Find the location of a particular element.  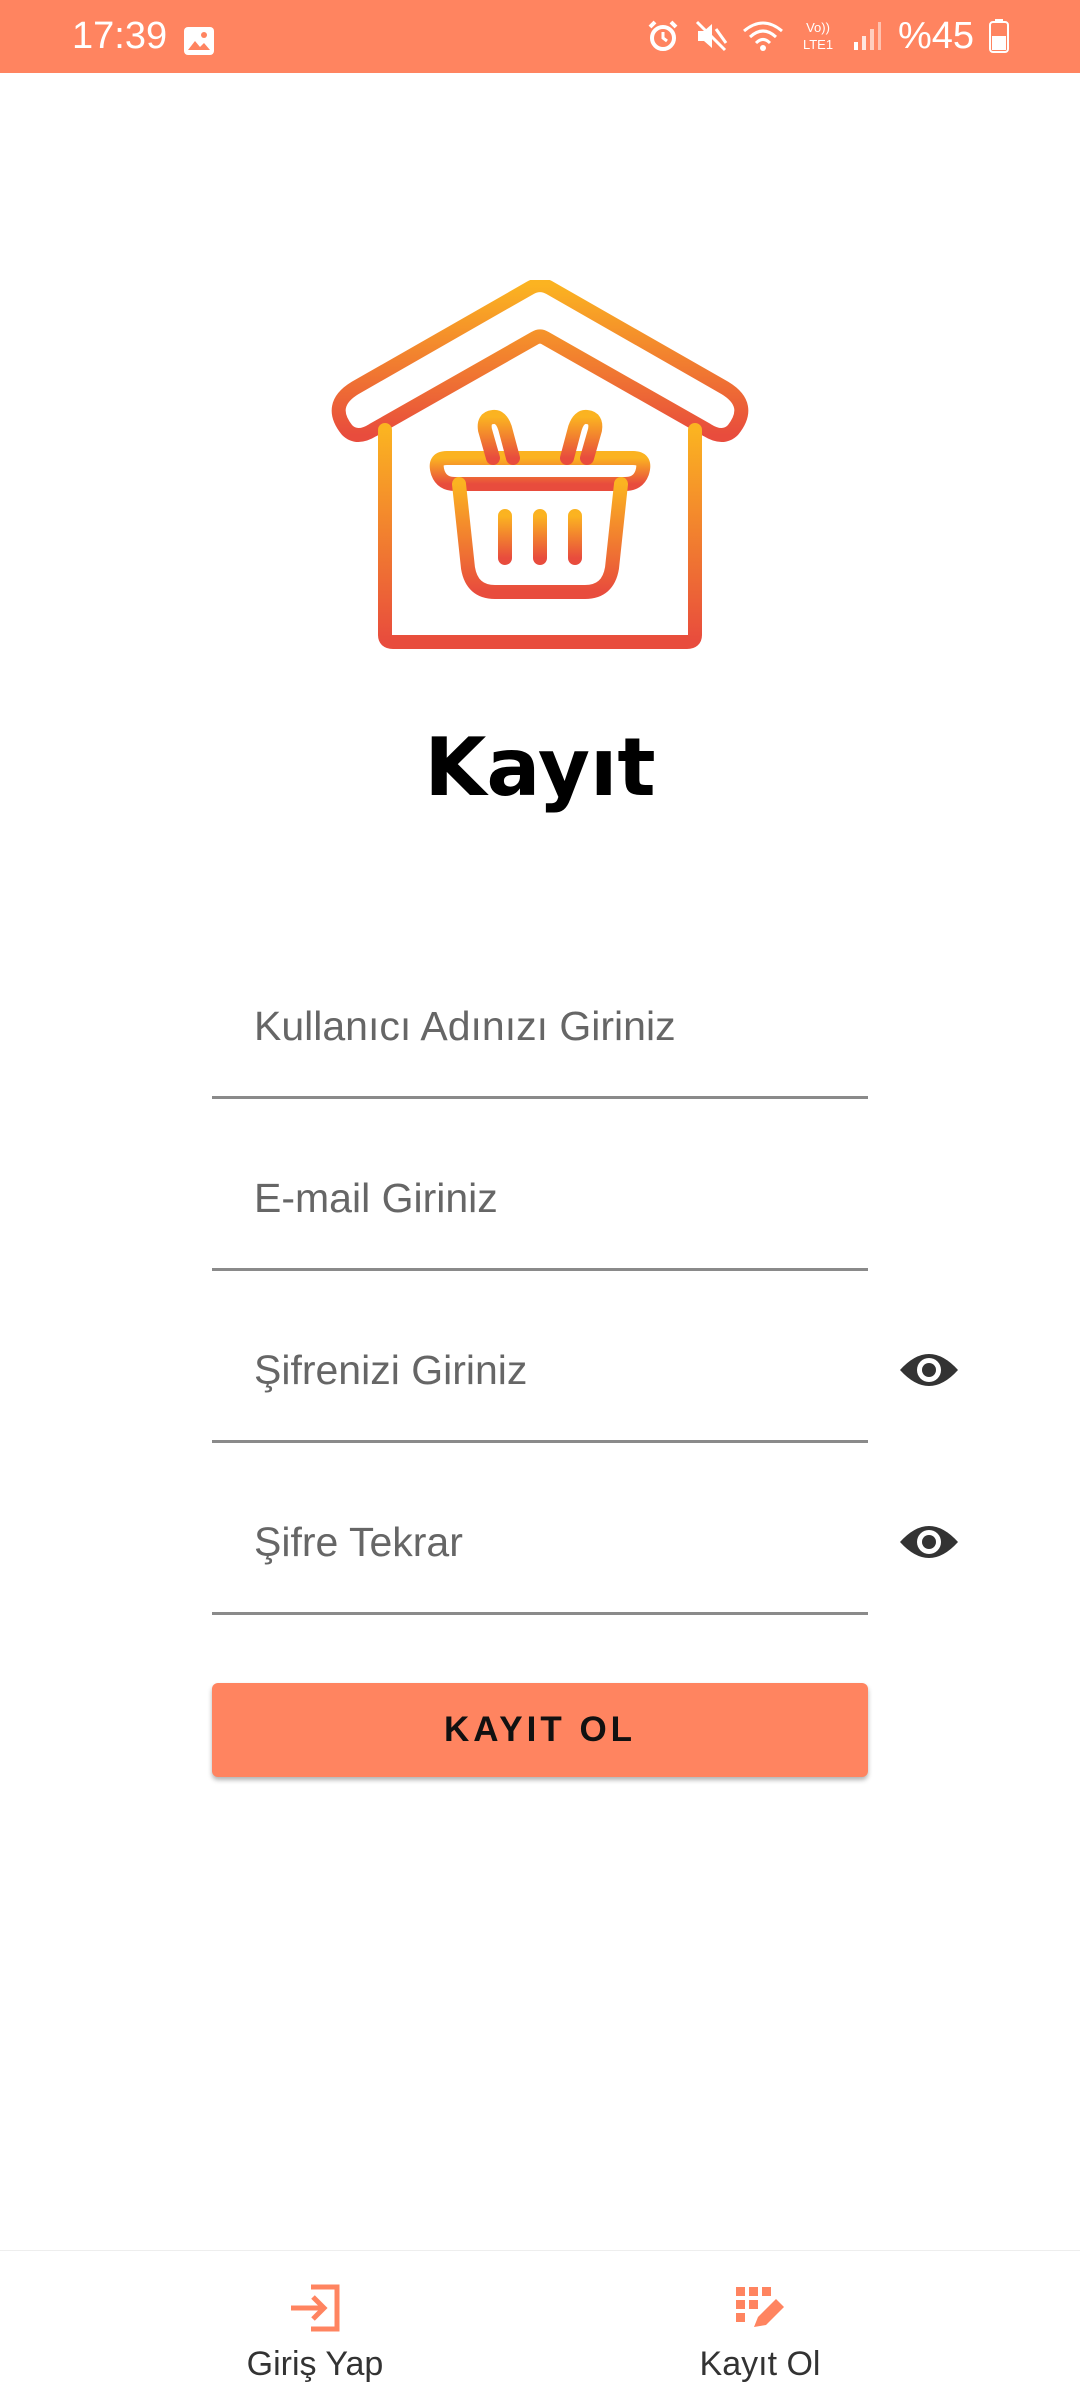

mute-icon is located at coordinates (711, 36).